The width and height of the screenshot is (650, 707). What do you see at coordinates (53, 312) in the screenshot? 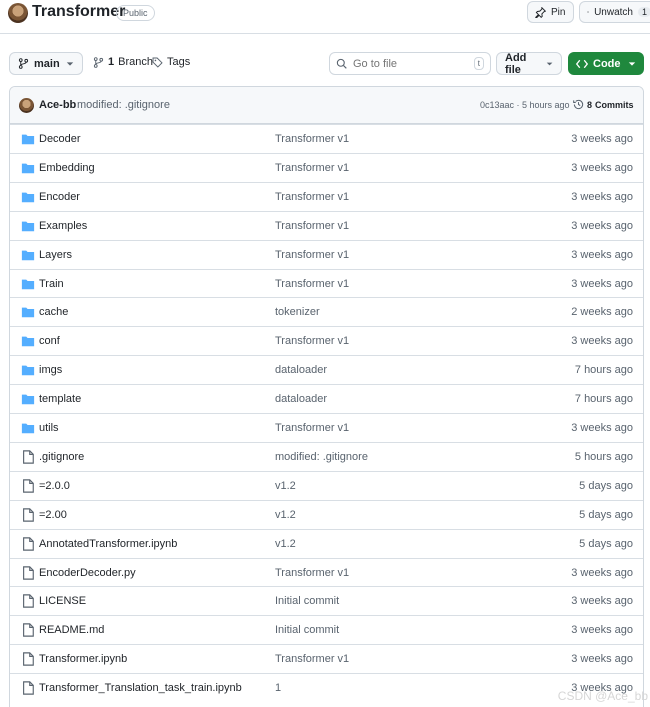
I see `file-name-link: cache` at bounding box center [53, 312].